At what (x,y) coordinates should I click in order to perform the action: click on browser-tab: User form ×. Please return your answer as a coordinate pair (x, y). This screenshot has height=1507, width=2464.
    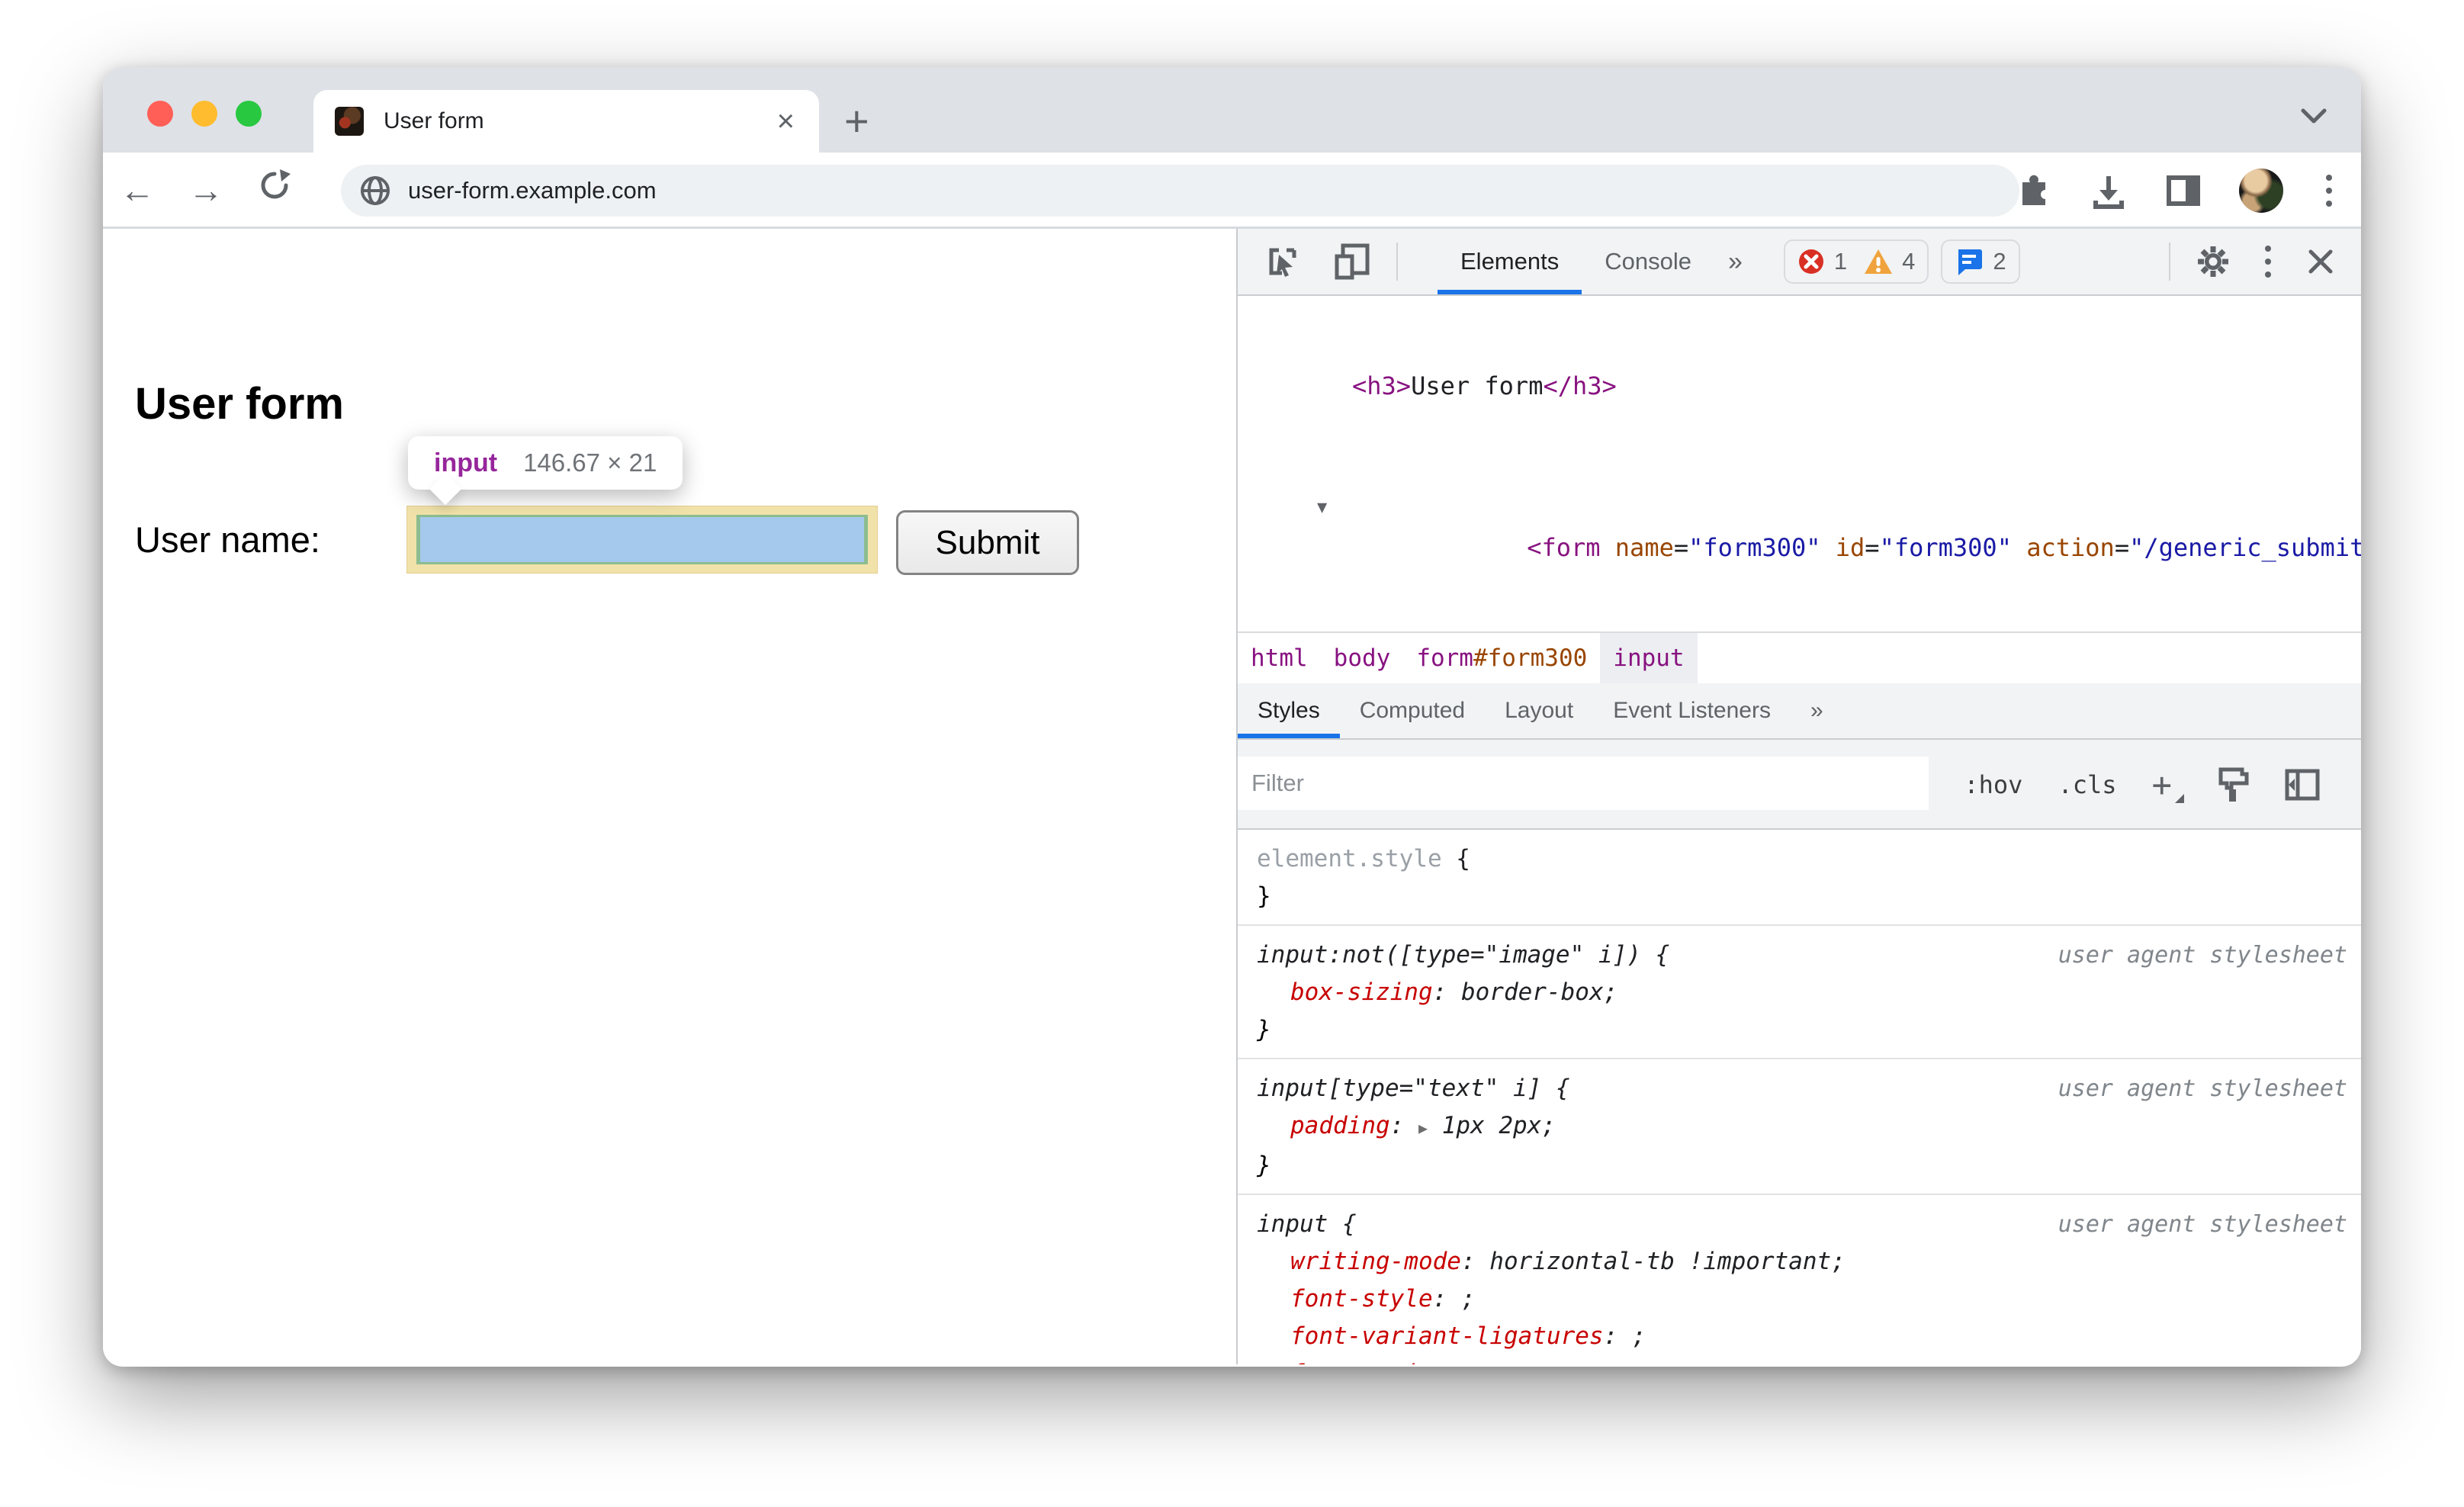
    Looking at the image, I should click on (566, 121).